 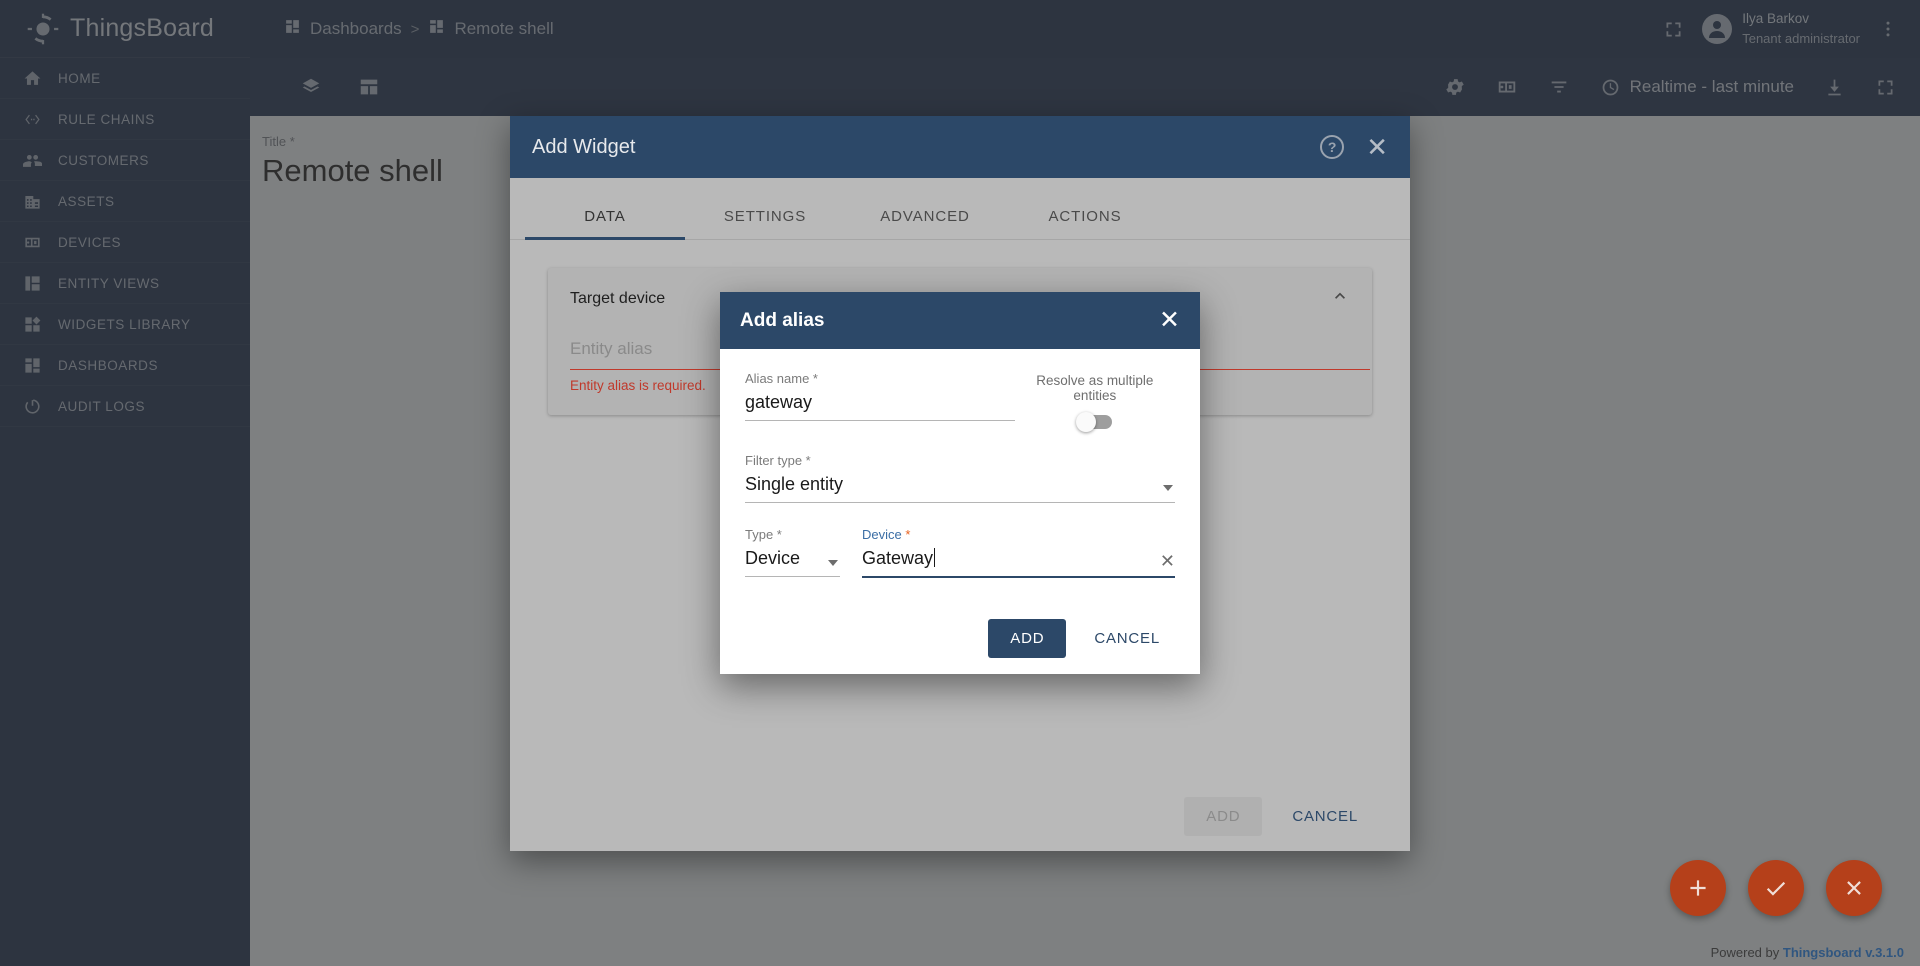 What do you see at coordinates (763, 534) in the screenshot?
I see `type-label: Type *` at bounding box center [763, 534].